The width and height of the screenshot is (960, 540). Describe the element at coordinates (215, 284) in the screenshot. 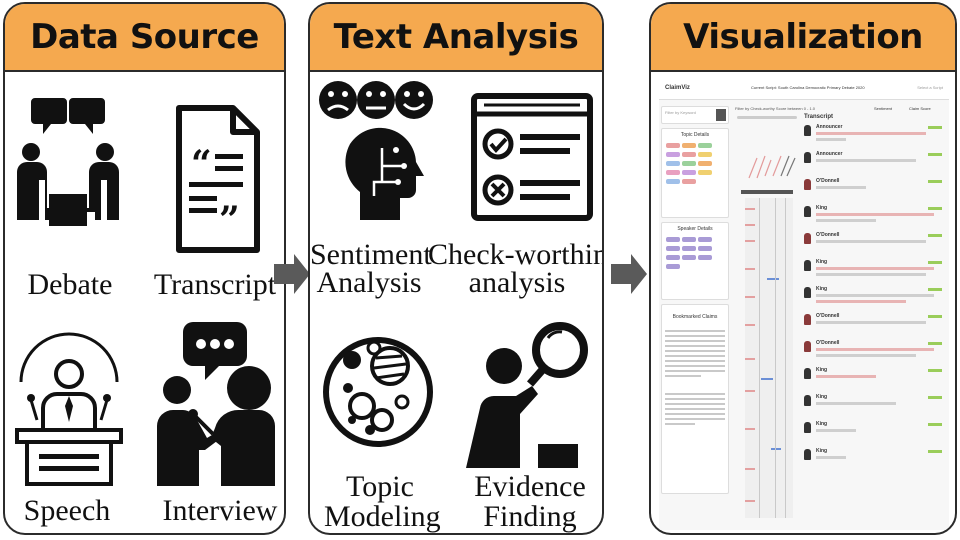

I see `transcript-label: Transcript` at that location.